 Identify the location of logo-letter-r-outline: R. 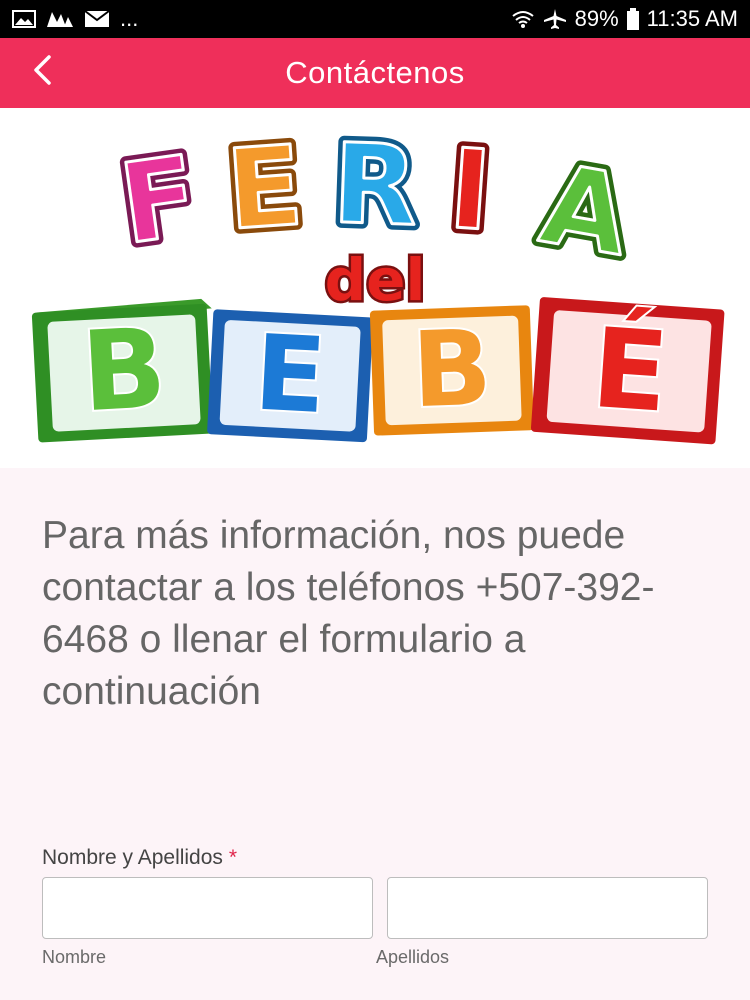
(375, 185).